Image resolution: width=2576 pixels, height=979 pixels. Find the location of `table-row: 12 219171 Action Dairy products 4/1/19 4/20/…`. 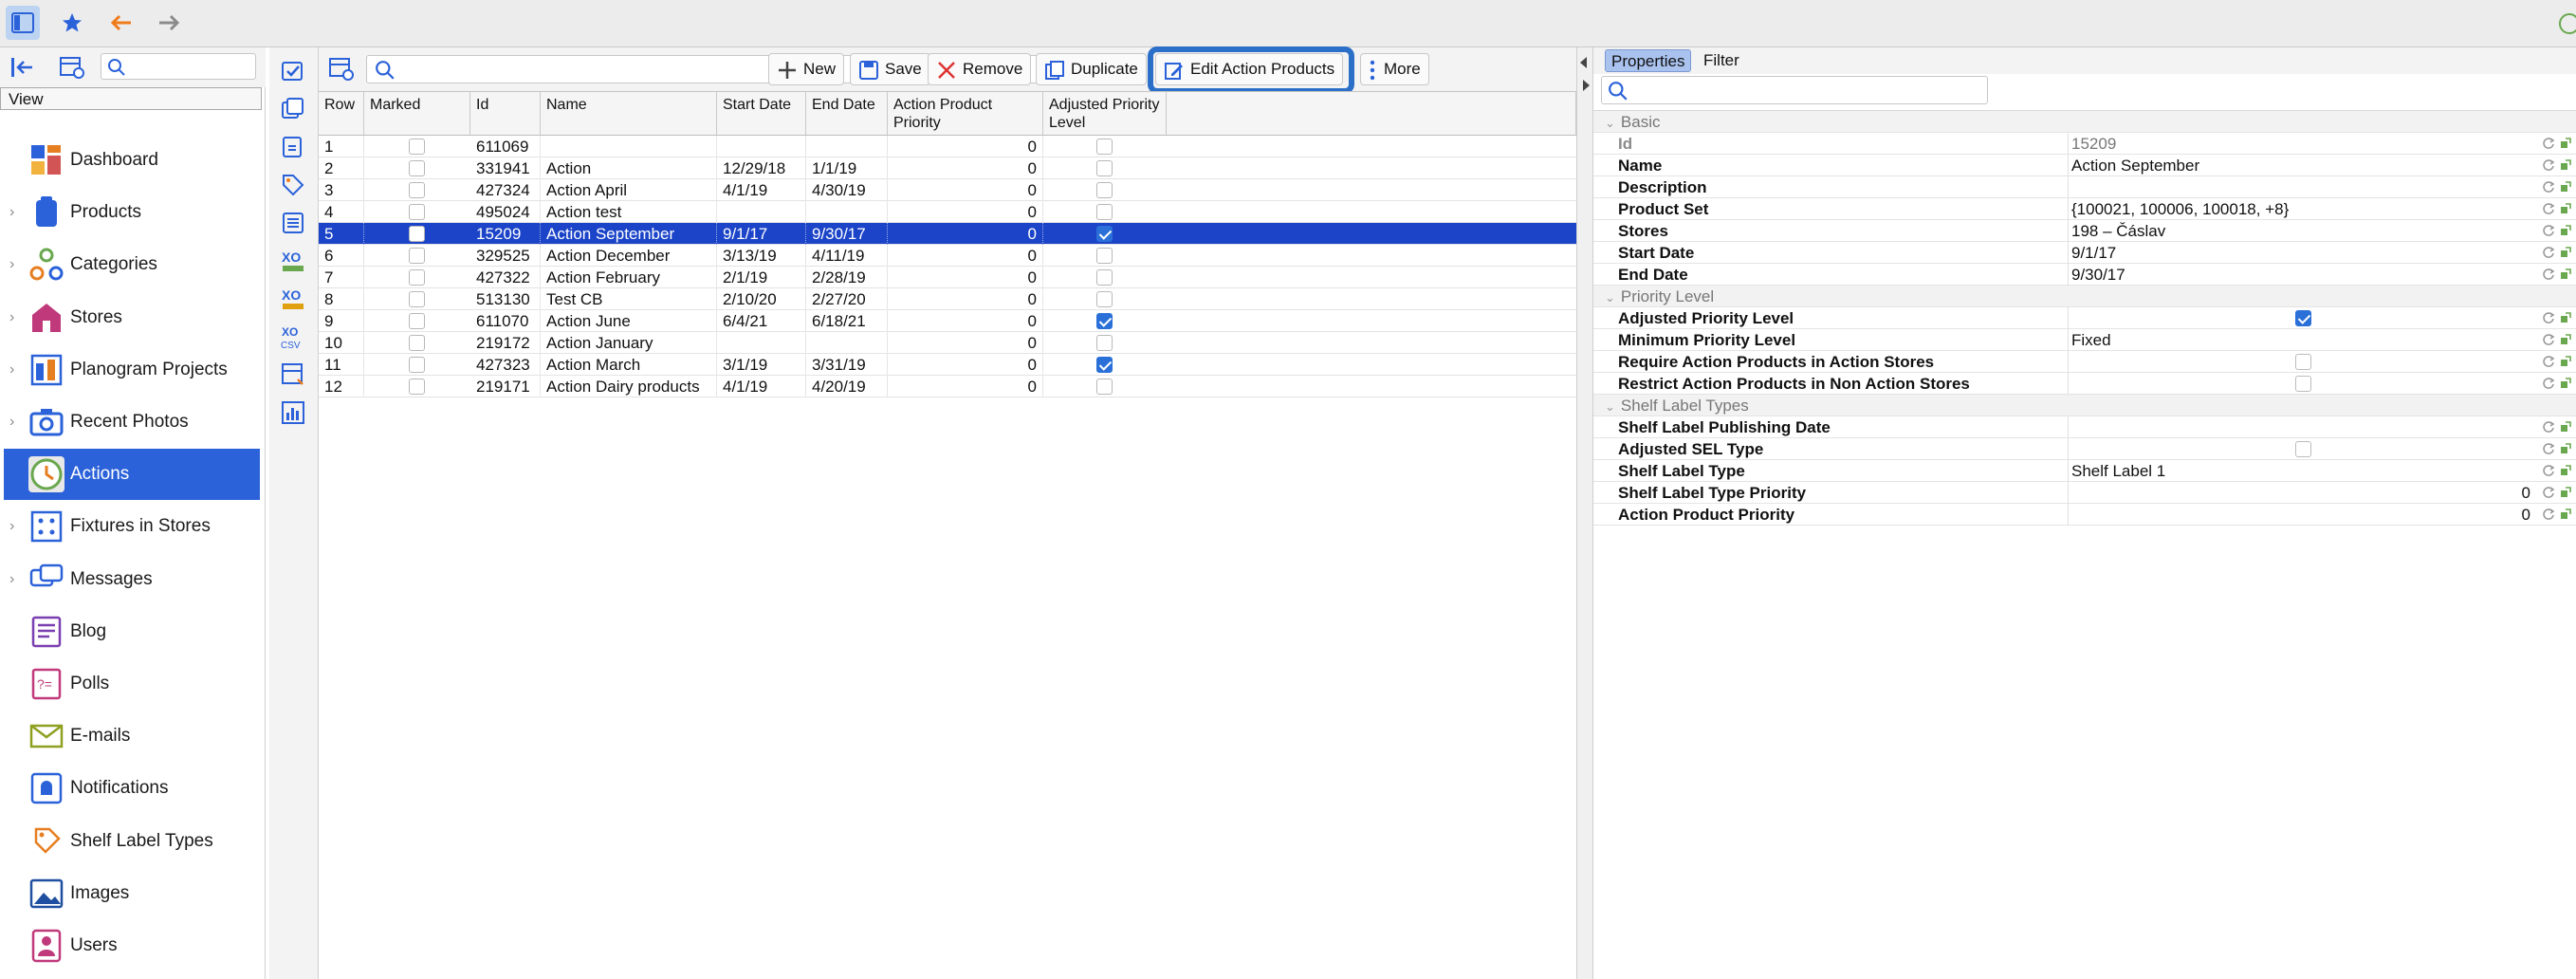

table-row: 12 219171 Action Dairy products 4/1/19 4/20/… is located at coordinates (947, 387).